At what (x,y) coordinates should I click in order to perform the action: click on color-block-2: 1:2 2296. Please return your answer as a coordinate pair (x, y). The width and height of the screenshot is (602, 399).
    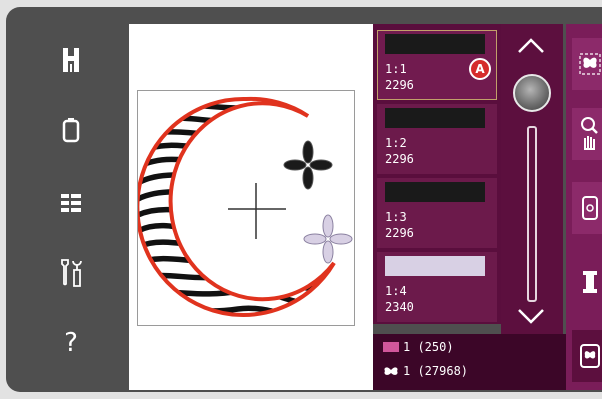
    Looking at the image, I should click on (437, 139).